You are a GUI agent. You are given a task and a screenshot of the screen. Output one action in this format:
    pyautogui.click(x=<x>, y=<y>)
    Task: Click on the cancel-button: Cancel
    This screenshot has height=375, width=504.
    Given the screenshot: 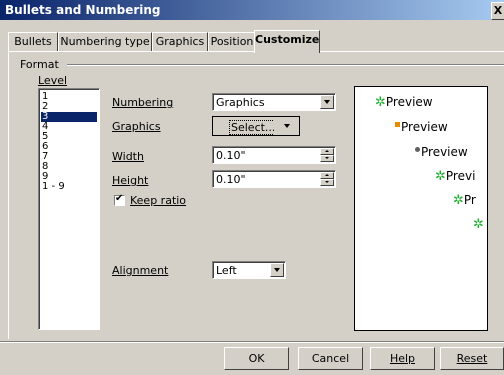 What is the action you would take?
    pyautogui.click(x=330, y=358)
    